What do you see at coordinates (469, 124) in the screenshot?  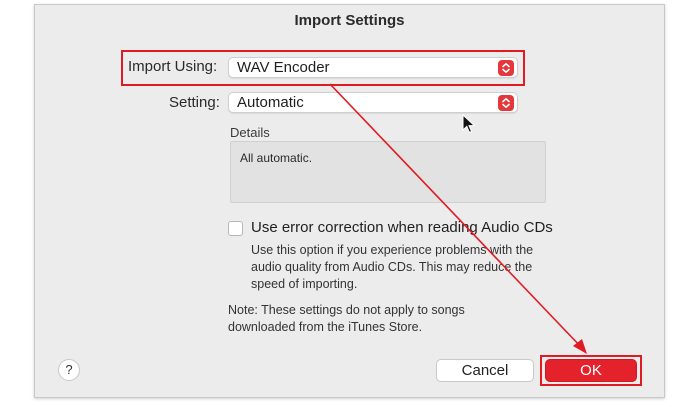 I see `mouse-cursor-icon` at bounding box center [469, 124].